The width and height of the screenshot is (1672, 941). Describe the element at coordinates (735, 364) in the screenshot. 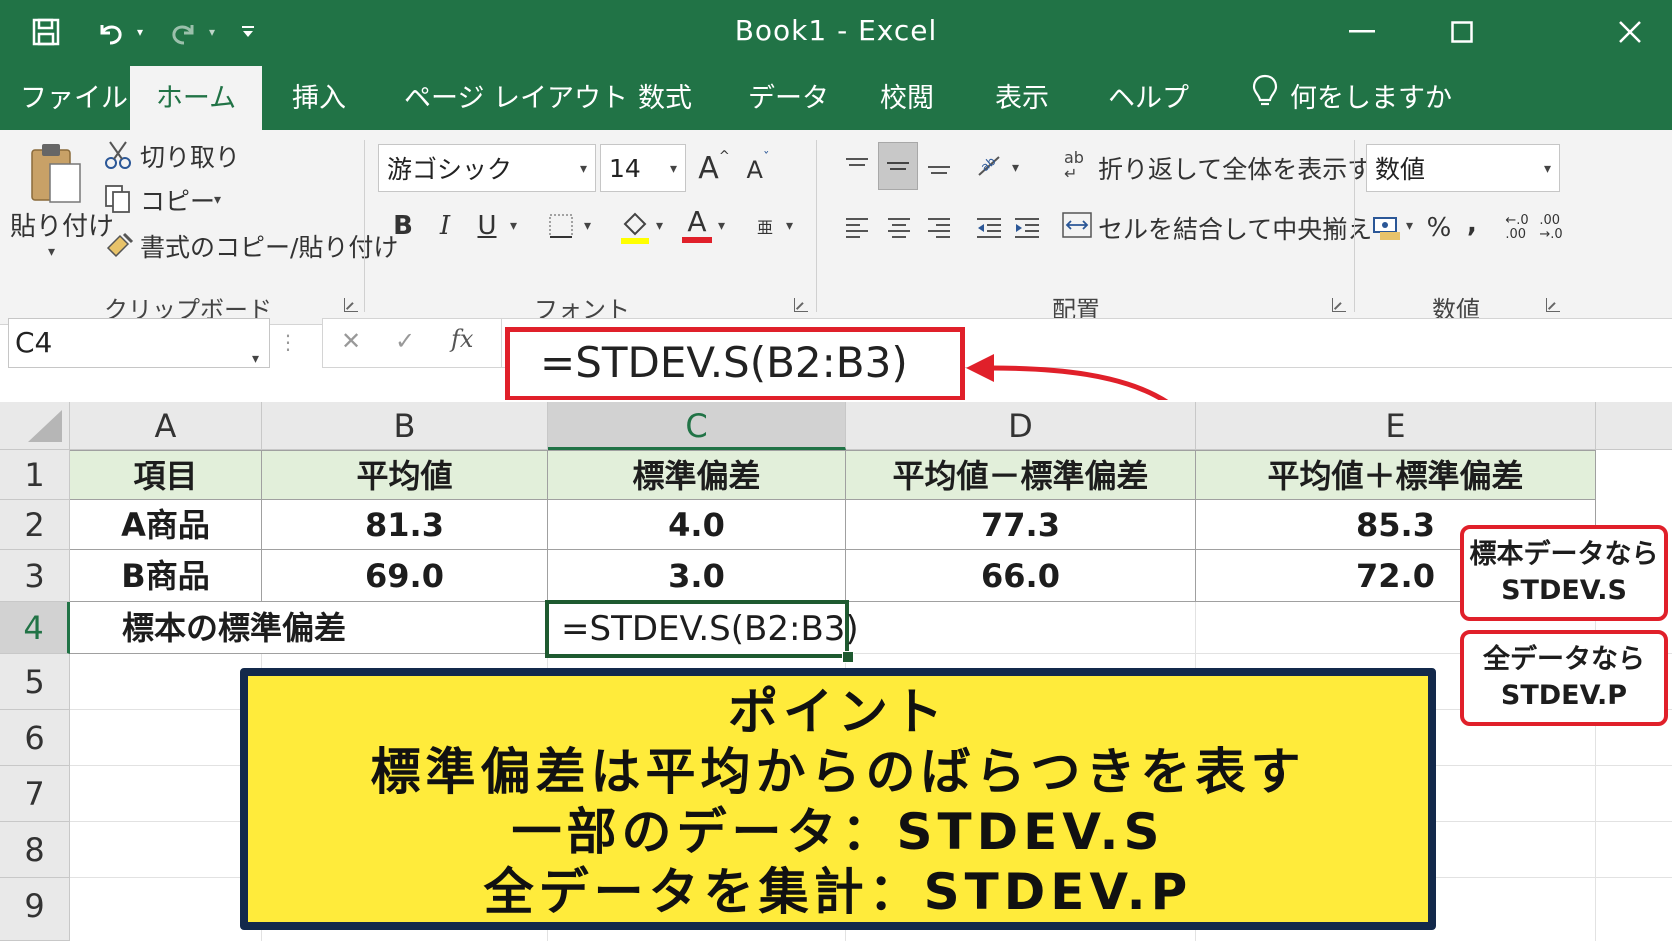

I see `formula-highlight-box: =STDEV.S(B2:B3)` at that location.